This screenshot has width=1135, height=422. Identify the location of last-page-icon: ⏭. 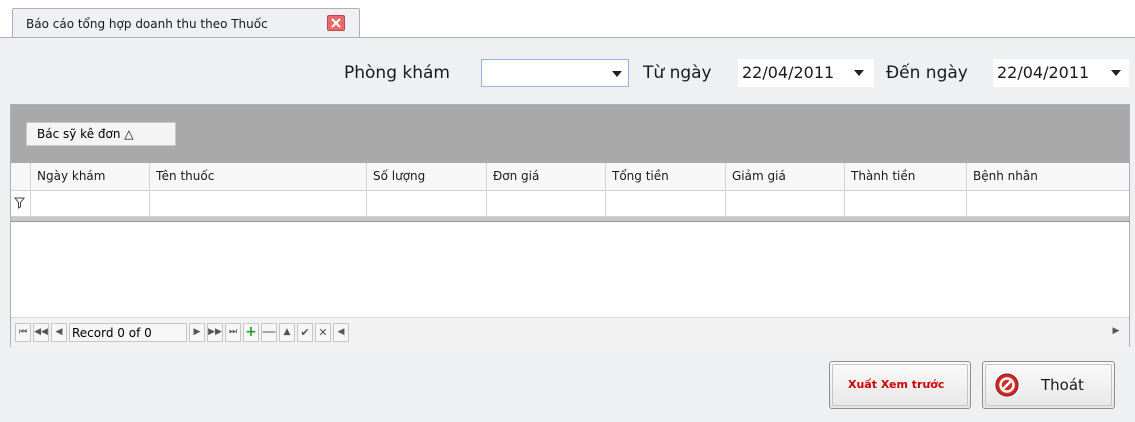
(233, 332).